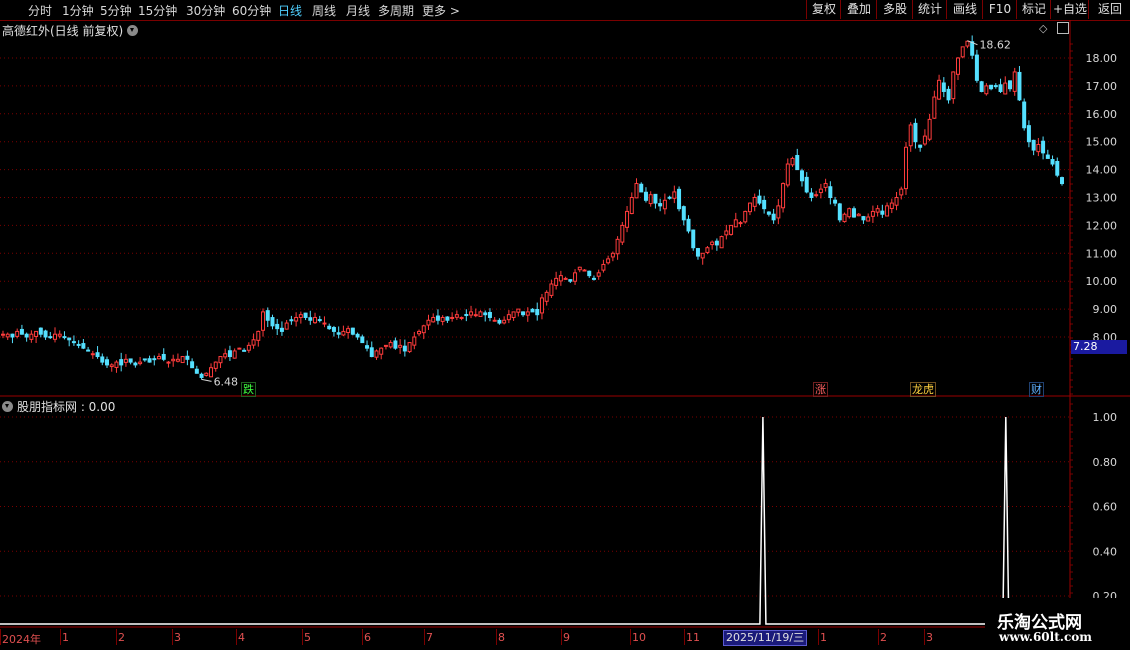 The width and height of the screenshot is (1130, 650). Describe the element at coordinates (121, 637) in the screenshot. I see `x-tick-label: 2` at that location.